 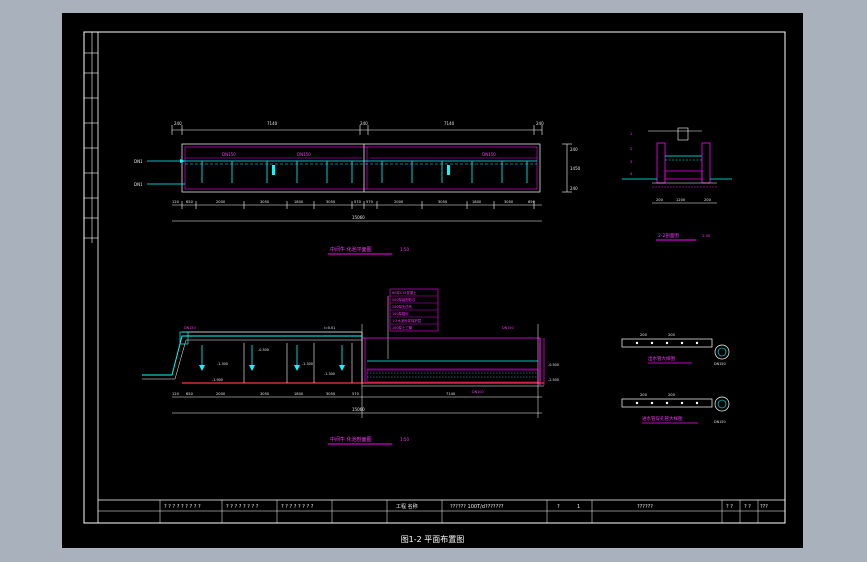 What do you see at coordinates (138, 184) in the screenshot?
I see `plan-left-label-2: DN1` at bounding box center [138, 184].